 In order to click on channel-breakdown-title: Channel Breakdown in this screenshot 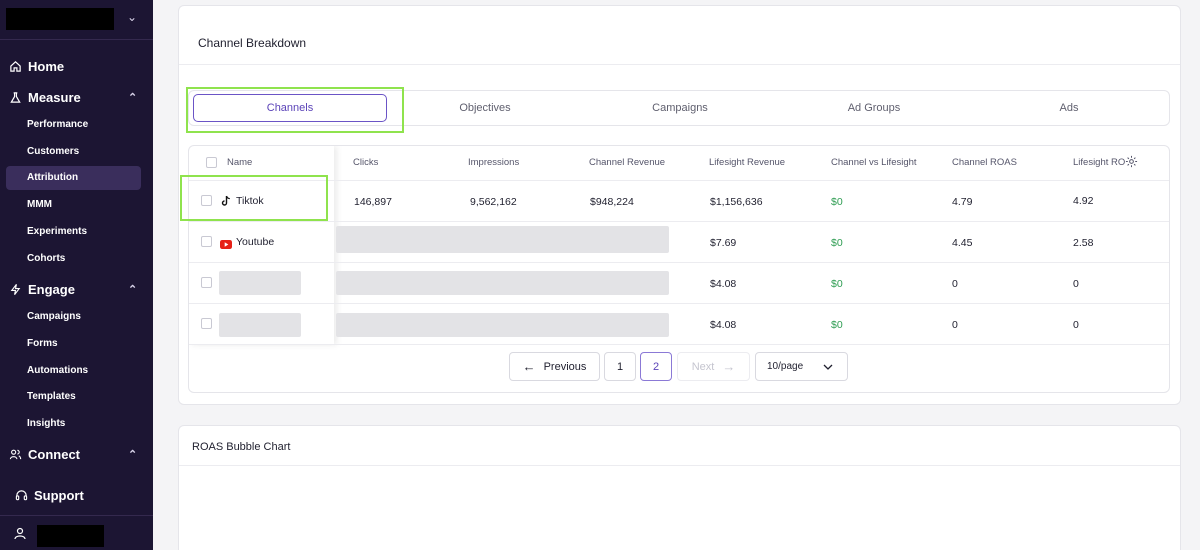, I will do `click(252, 43)`.